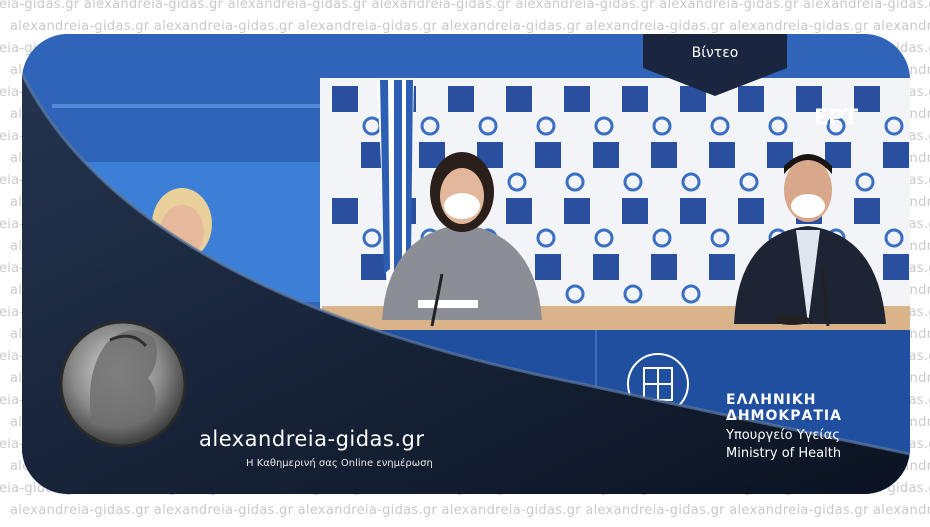 The image size is (930, 527). I want to click on video-badge-label: Βίντεο, so click(715, 53).